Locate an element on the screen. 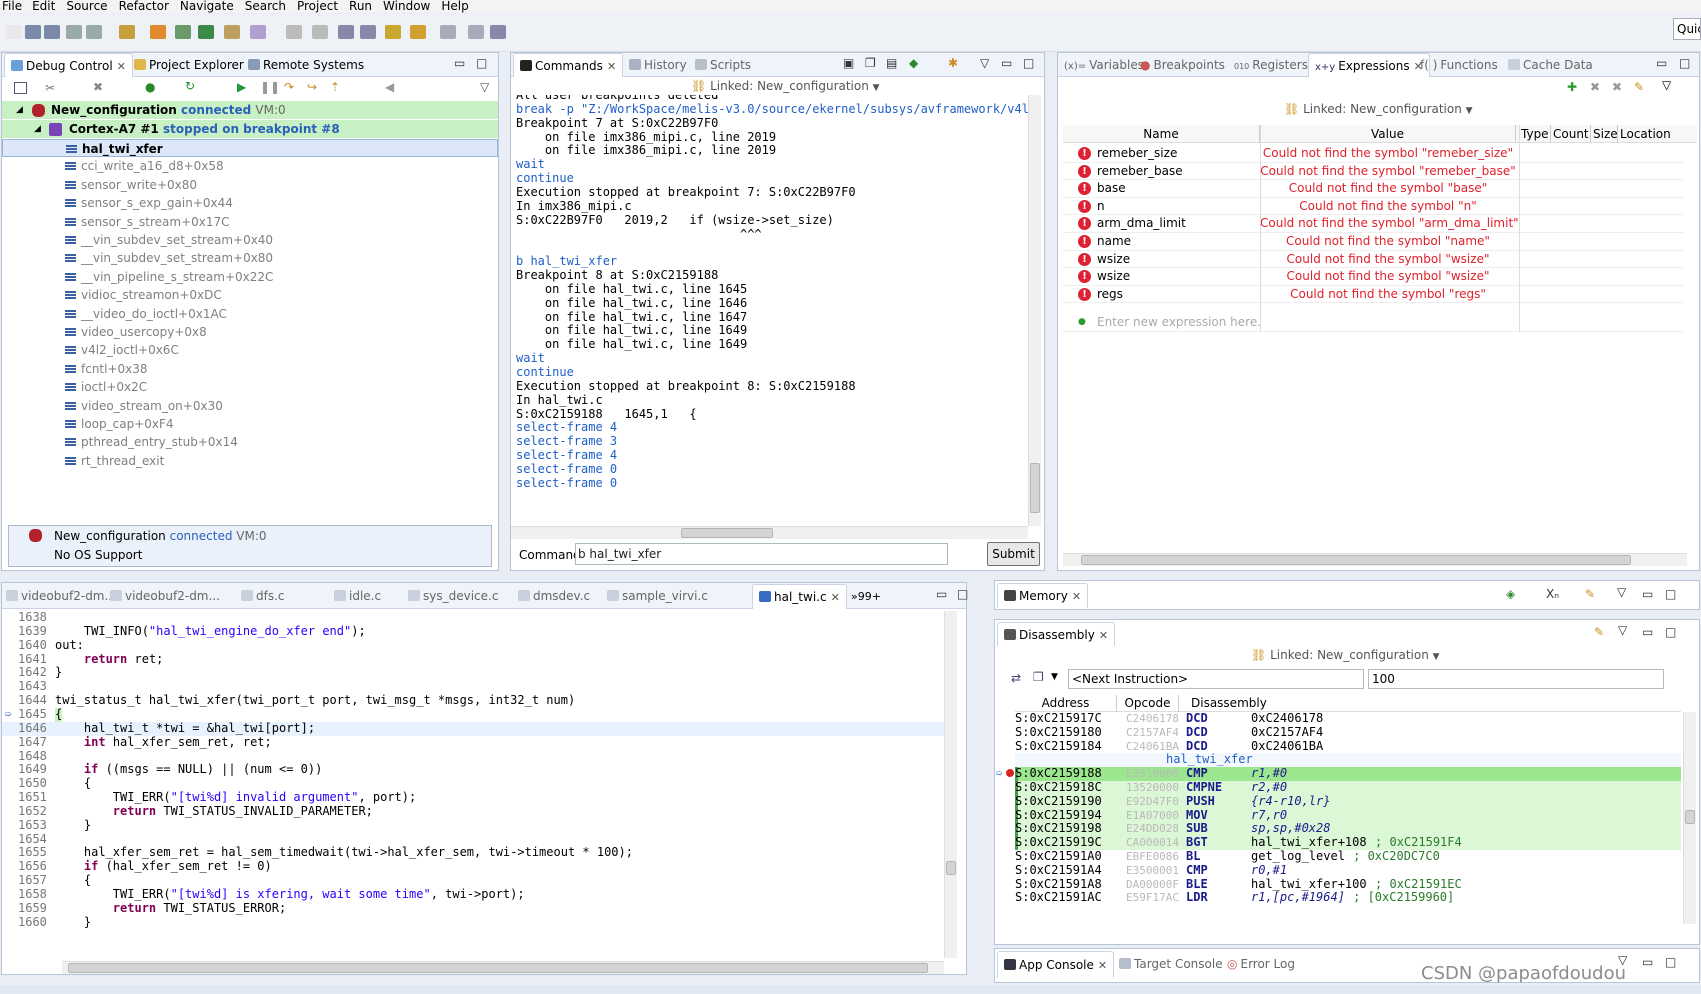 The height and width of the screenshot is (994, 1701). remove-icon: ✖ is located at coordinates (98, 87).